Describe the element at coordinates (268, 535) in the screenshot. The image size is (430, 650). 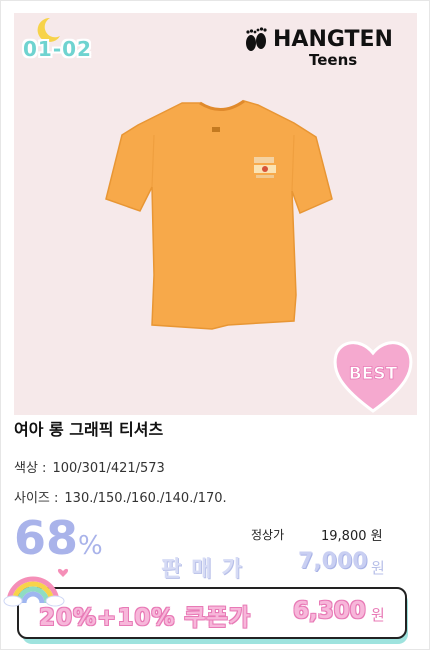
I see `regular-price-label: 정상가` at that location.